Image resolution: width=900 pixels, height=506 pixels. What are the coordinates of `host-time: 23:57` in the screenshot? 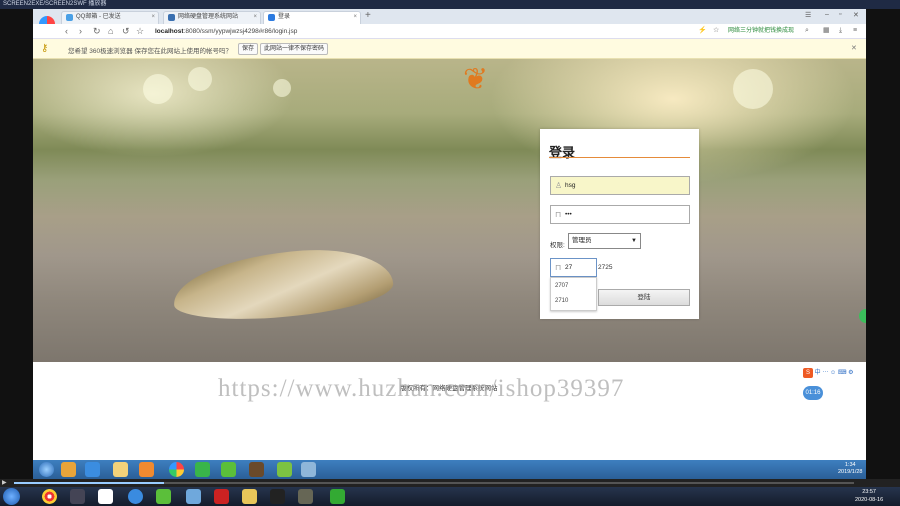 It's located at (869, 492).